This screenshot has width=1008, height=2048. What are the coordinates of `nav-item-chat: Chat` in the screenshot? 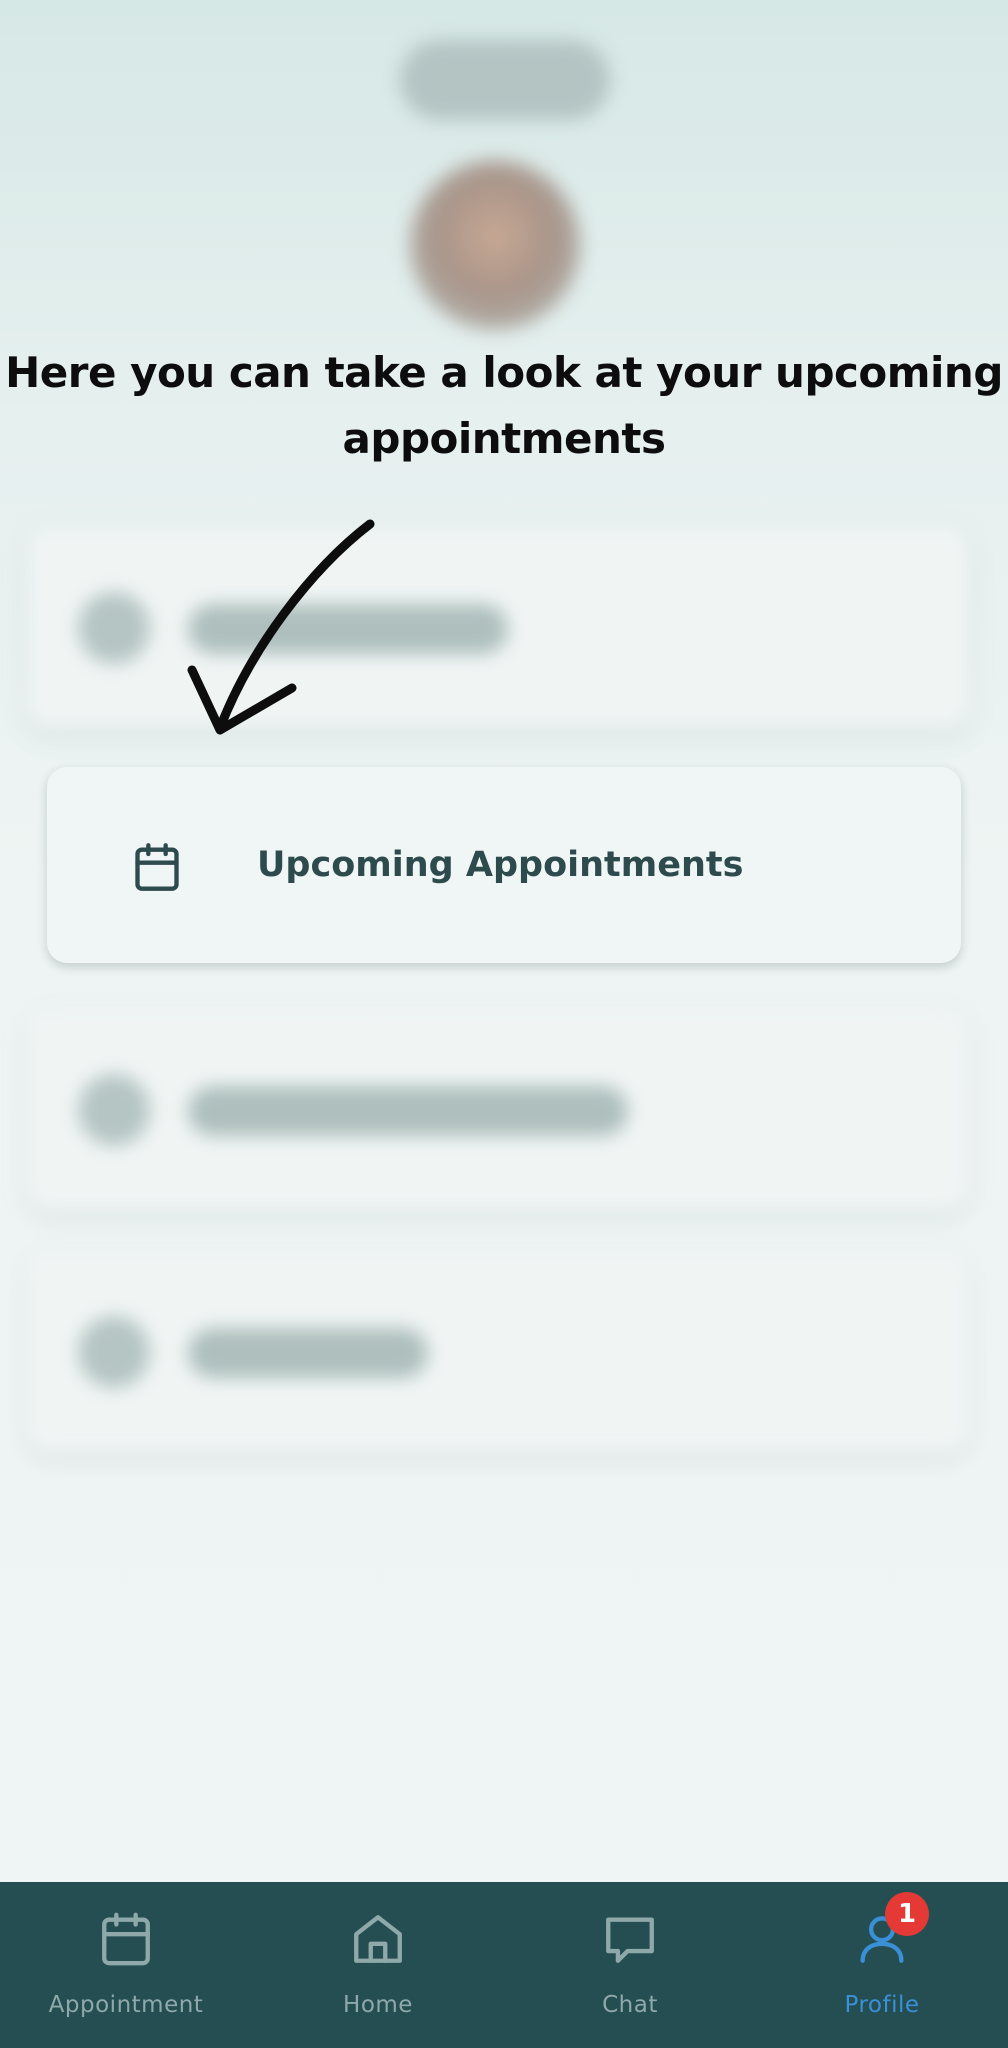 It's located at (630, 1965).